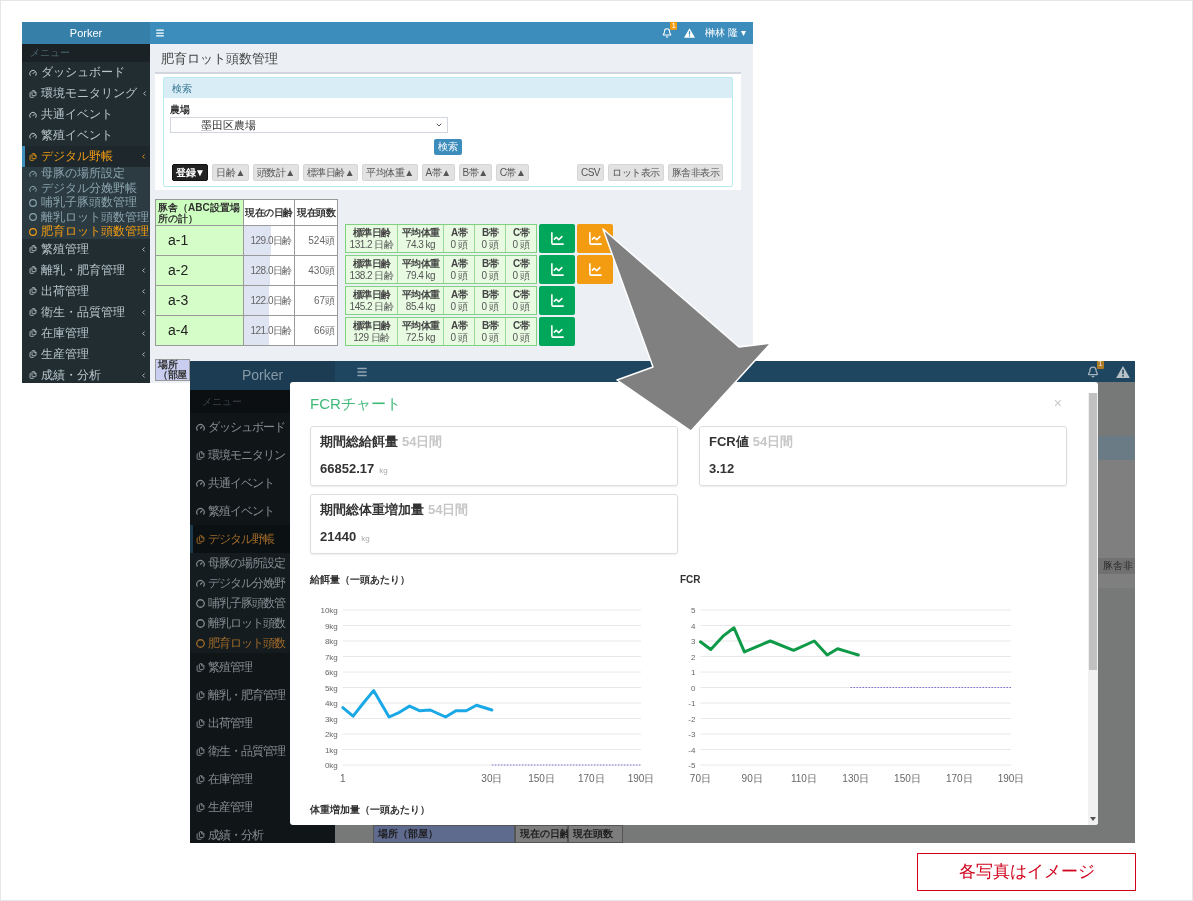  What do you see at coordinates (591, 778) in the screenshot?
I see `x-axis-label: 170日` at bounding box center [591, 778].